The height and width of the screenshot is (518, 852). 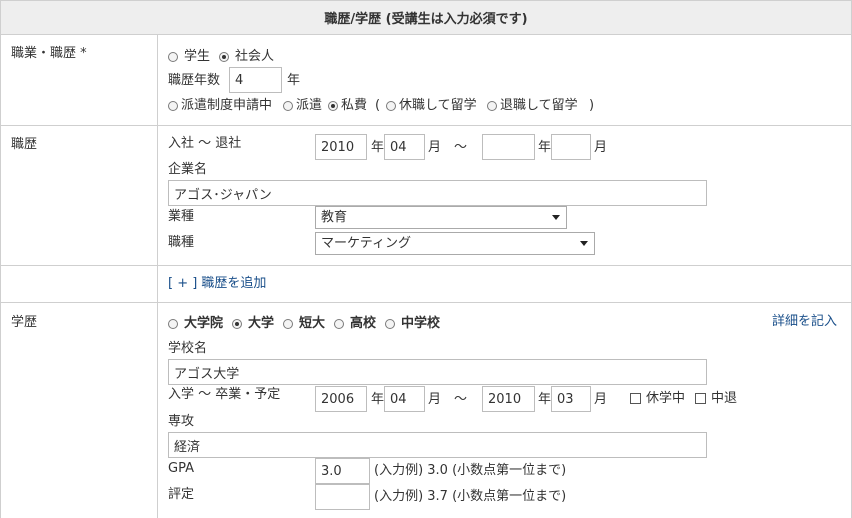 I want to click on paren-close: ), so click(x=592, y=105).